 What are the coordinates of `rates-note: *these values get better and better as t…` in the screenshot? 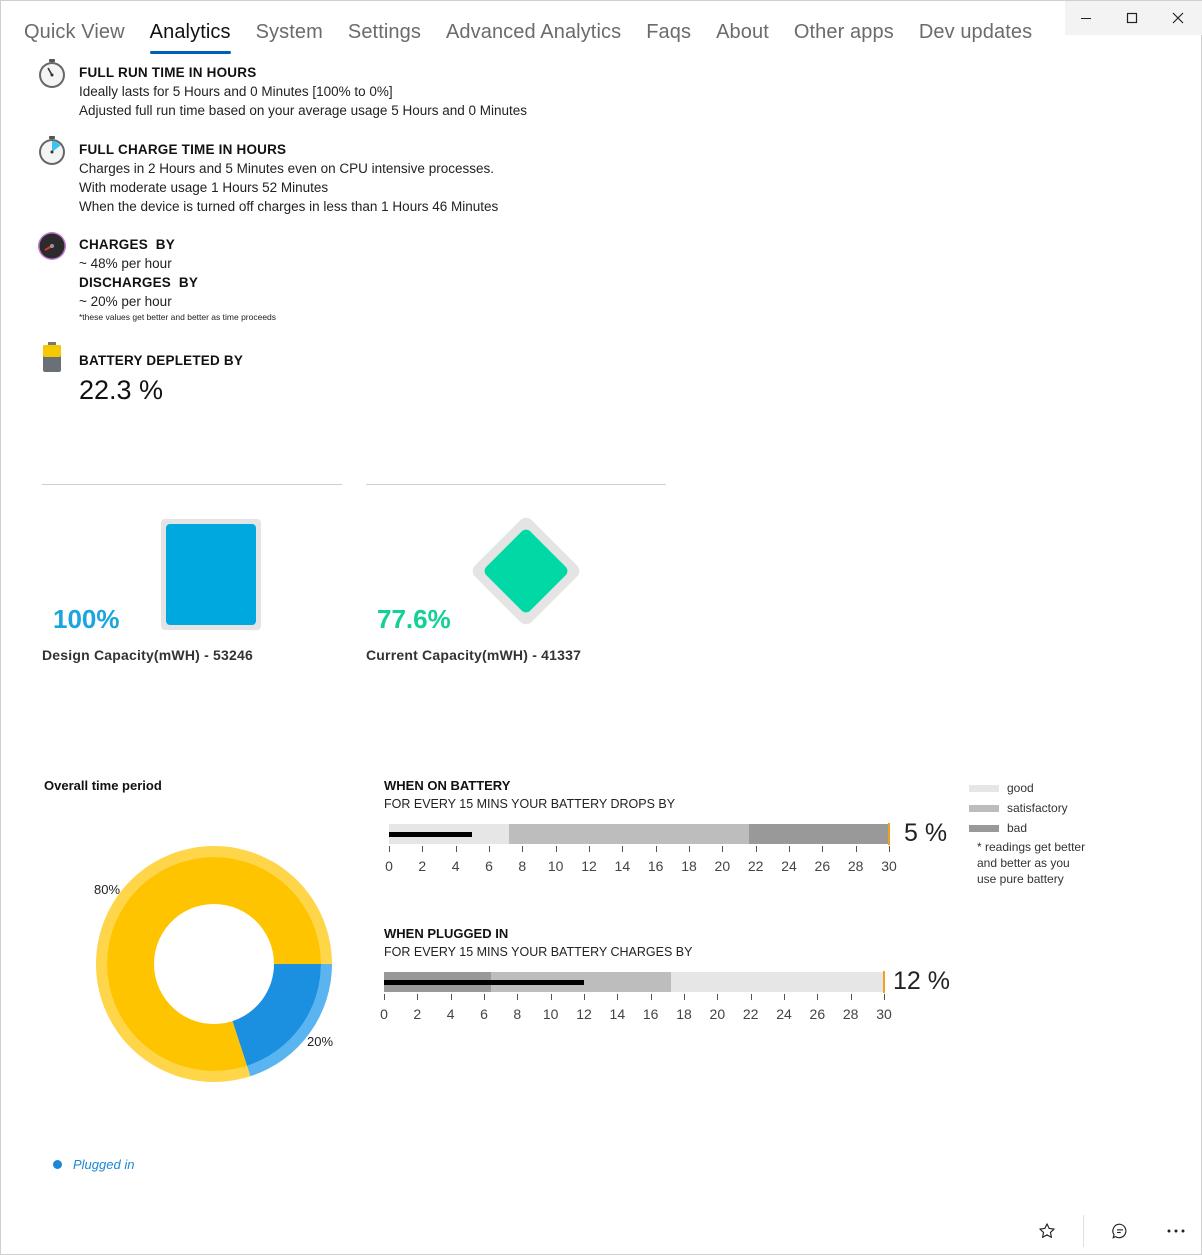 It's located at (178, 317).